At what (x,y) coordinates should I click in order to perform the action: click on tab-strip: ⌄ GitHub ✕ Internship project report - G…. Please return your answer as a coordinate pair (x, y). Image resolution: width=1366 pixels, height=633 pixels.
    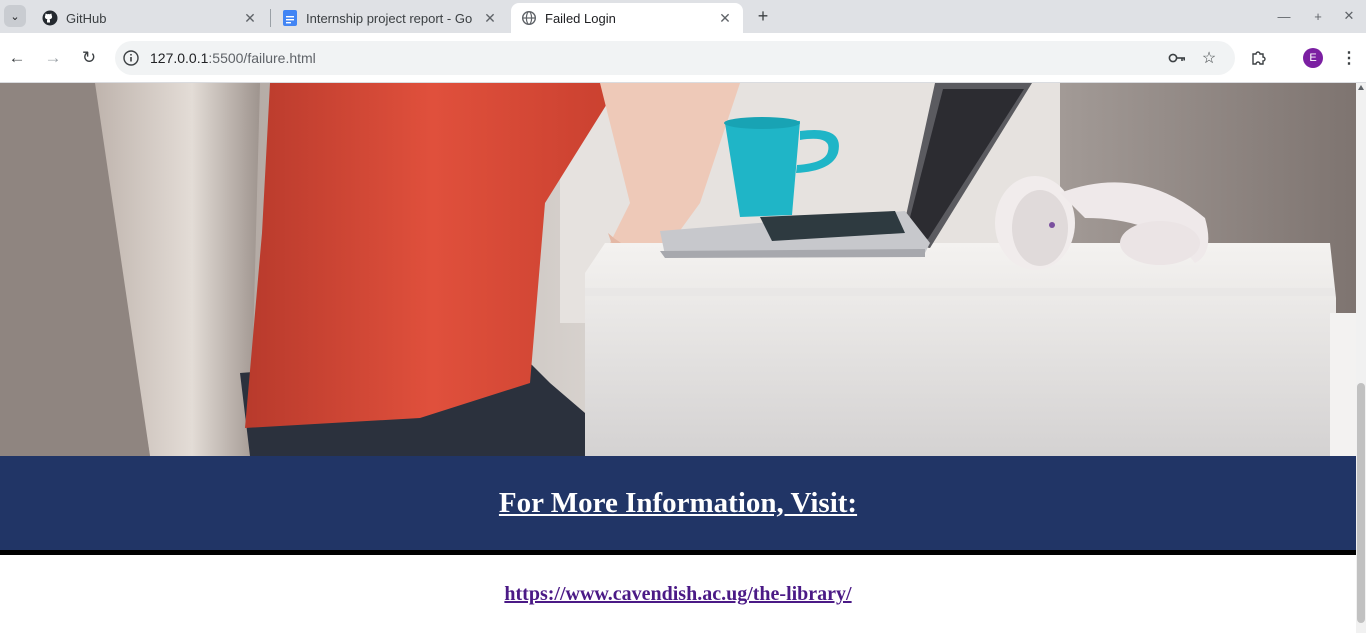
    Looking at the image, I should click on (683, 16).